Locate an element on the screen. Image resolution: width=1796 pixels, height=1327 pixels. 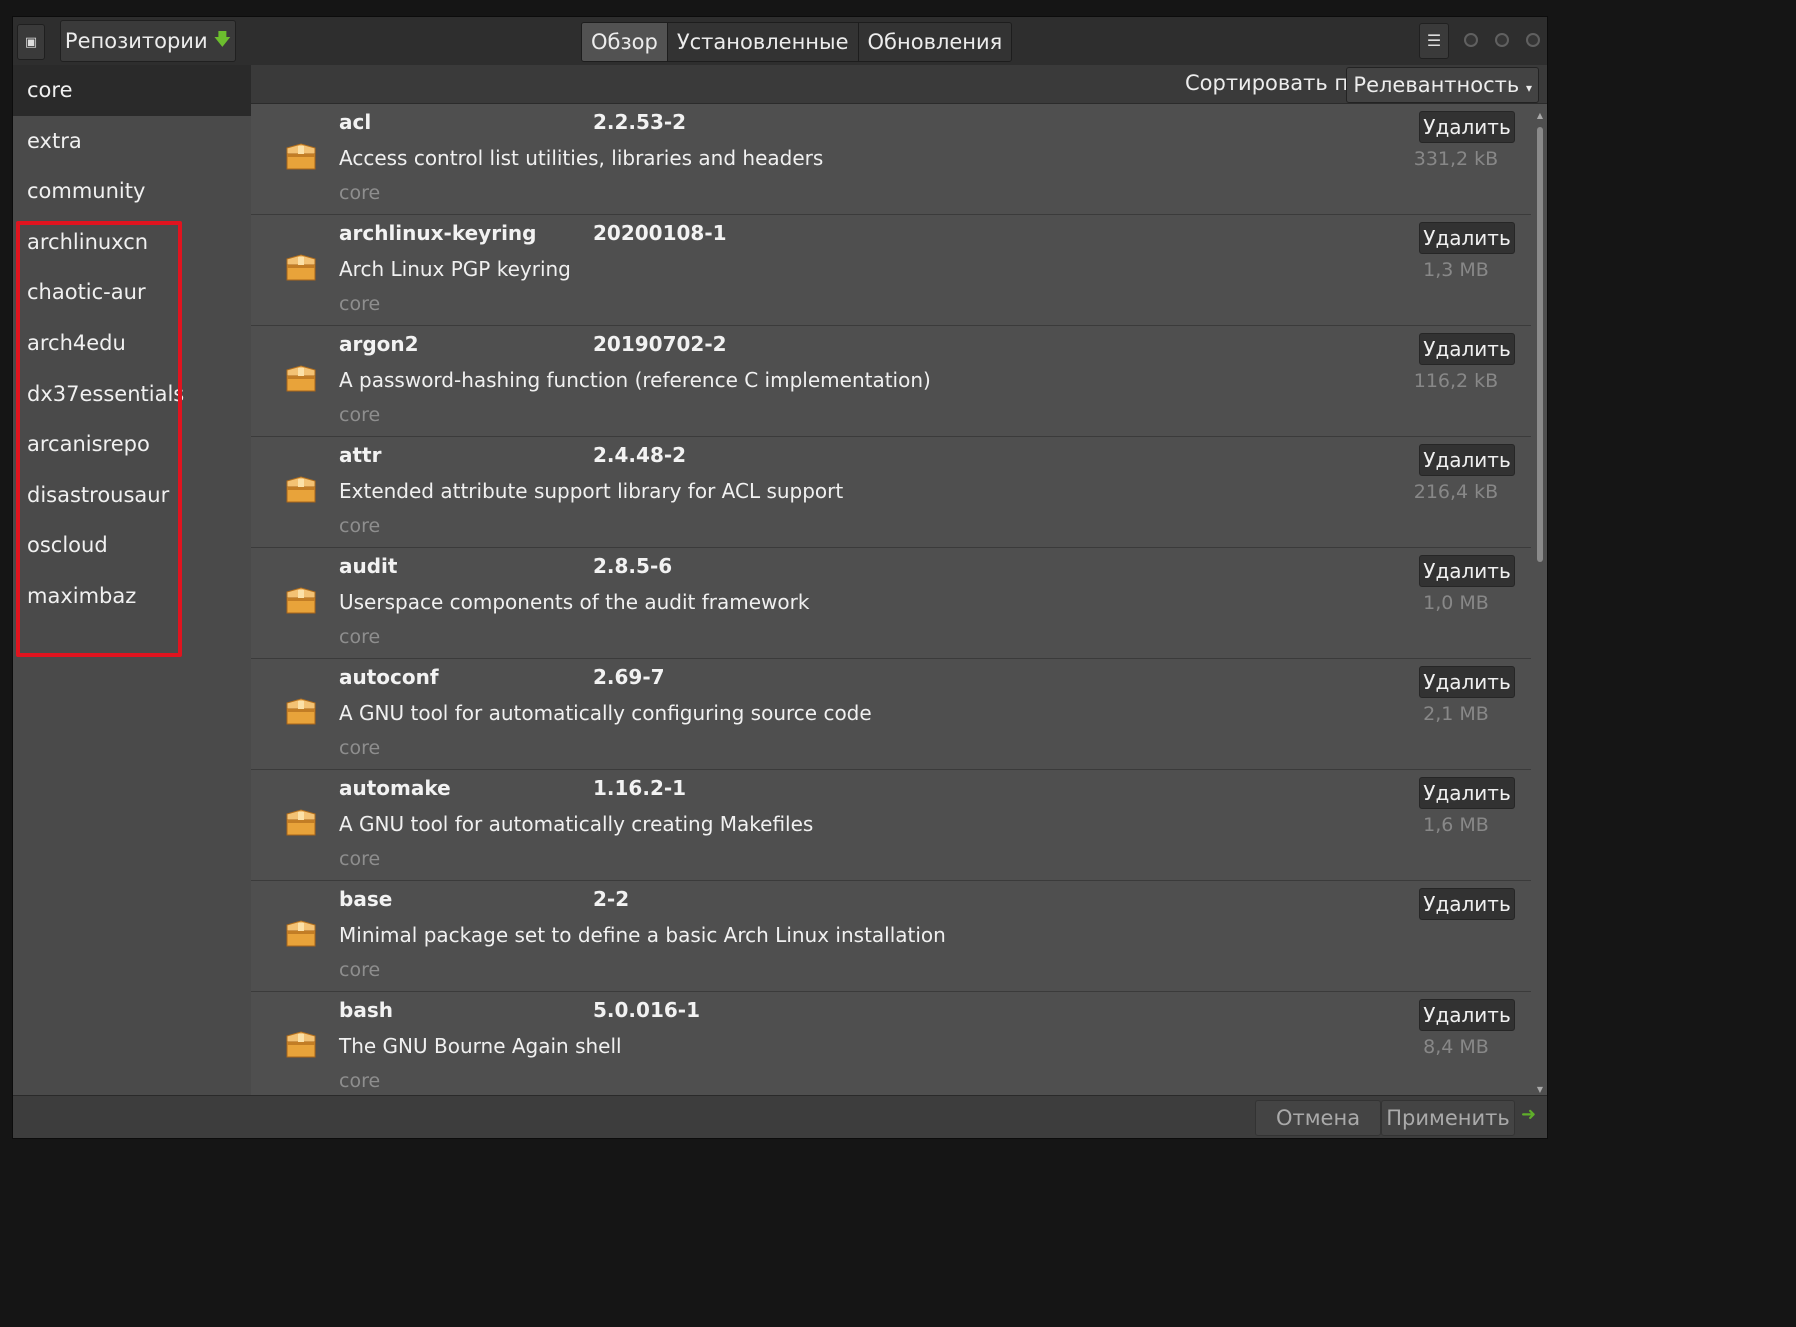
sidebar-item-extra: extra is located at coordinates (132, 141).